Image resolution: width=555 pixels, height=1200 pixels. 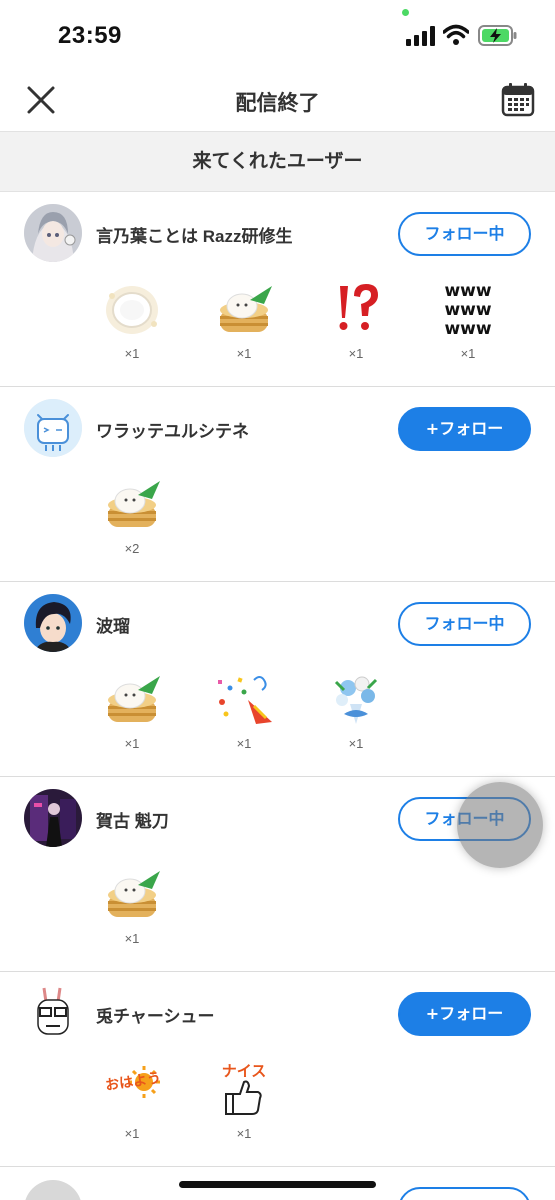 I want to click on www-gift-icon: www www www, so click(x=467, y=309).